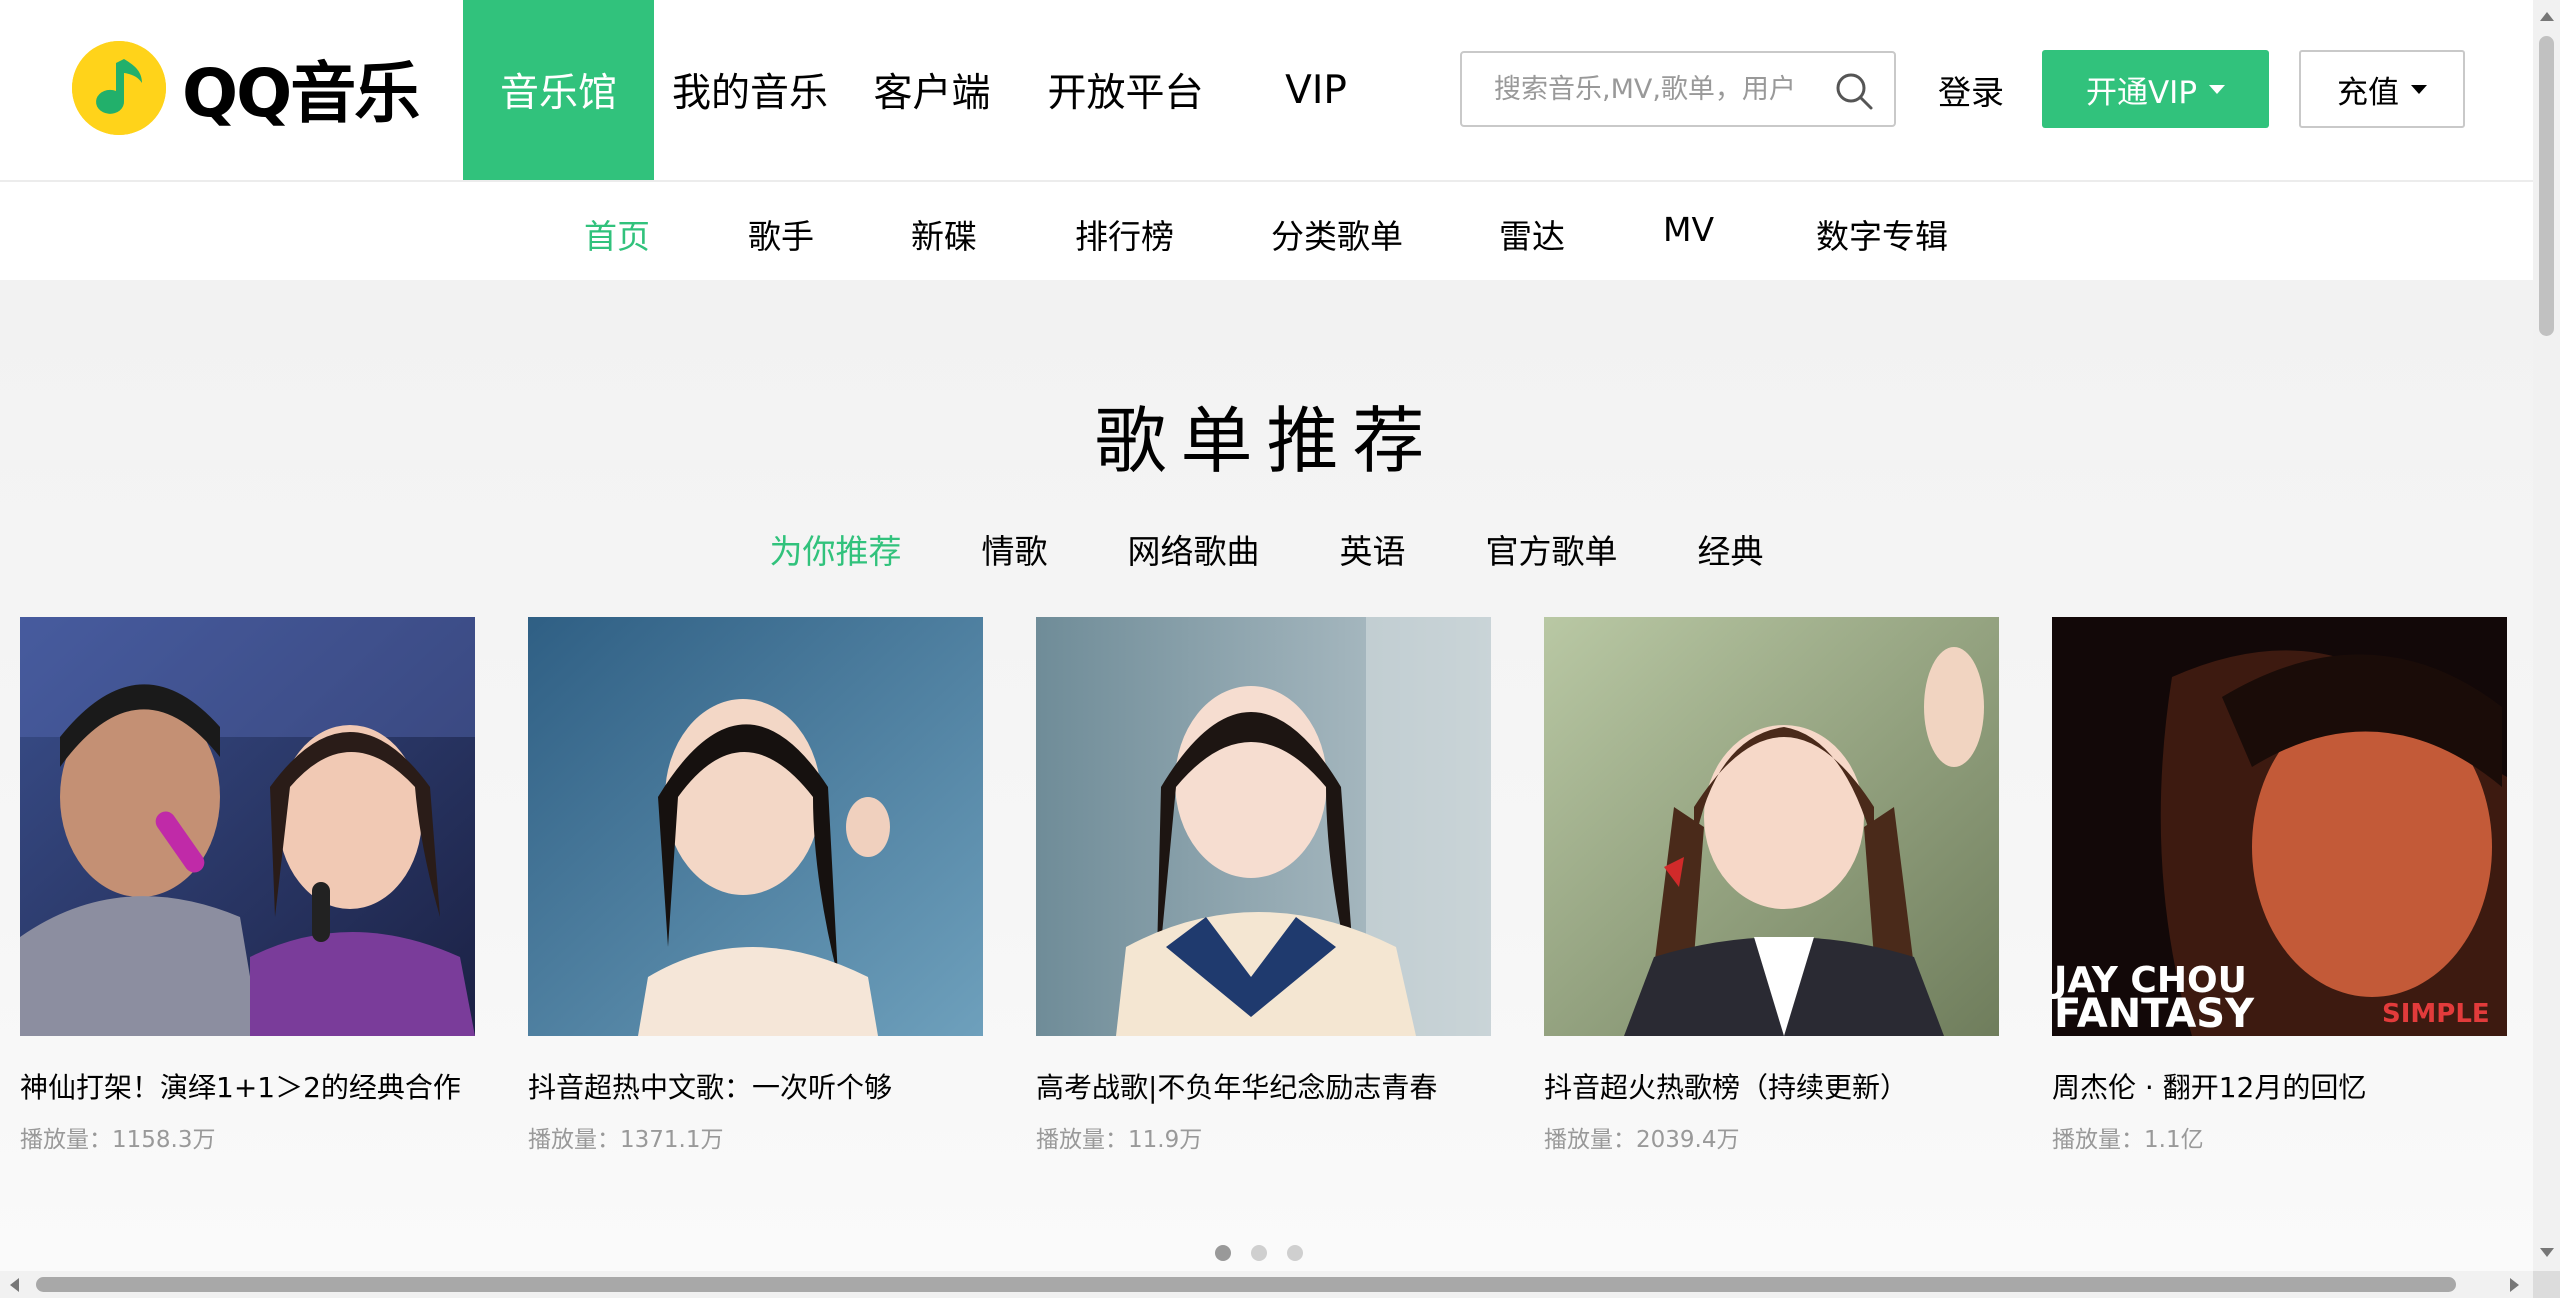 This screenshot has height=1298, width=2560. Describe the element at coordinates (1971, 90) in the screenshot. I see `login-link: 登录` at that location.